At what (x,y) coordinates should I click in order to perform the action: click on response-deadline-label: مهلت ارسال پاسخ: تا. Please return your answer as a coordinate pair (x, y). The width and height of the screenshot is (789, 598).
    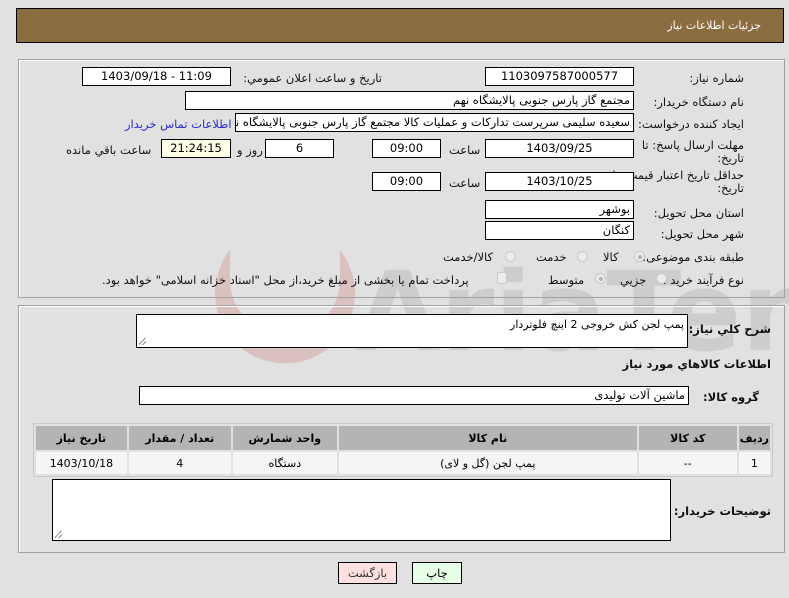
    Looking at the image, I should click on (692, 145).